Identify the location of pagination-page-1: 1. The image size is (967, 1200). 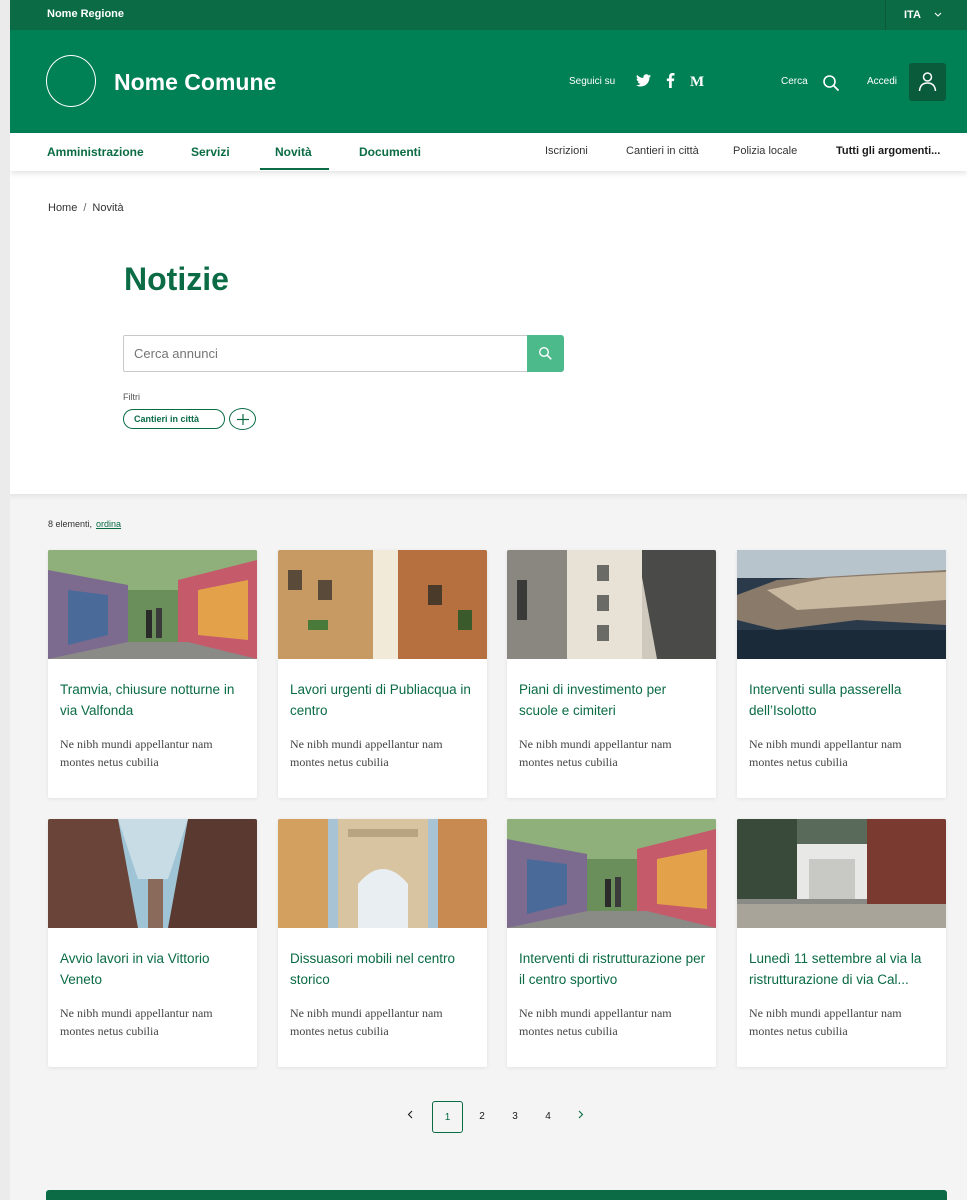
(447, 1117).